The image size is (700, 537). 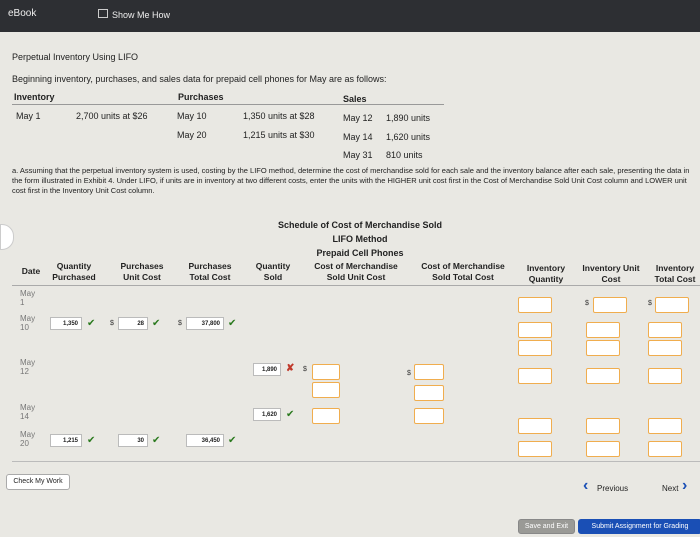 I want to click on col-inv-qty: Inventory Quantity, so click(x=546, y=273).